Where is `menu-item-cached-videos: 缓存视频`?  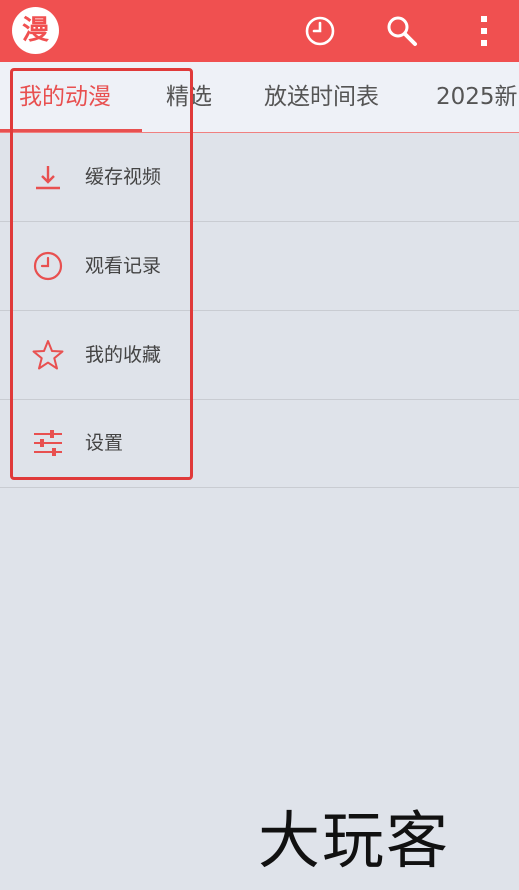
menu-item-cached-videos: 缓存视频 is located at coordinates (259, 177).